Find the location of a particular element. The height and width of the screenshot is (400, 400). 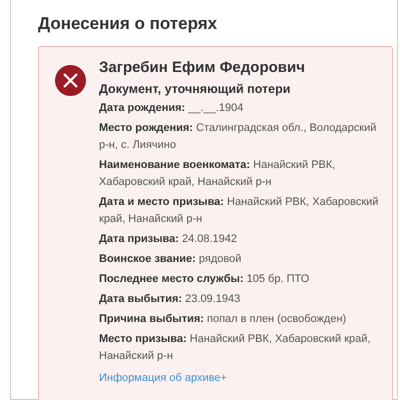

record-field: Причина выбытия: попал в плен (освобожден) is located at coordinates (240, 319).